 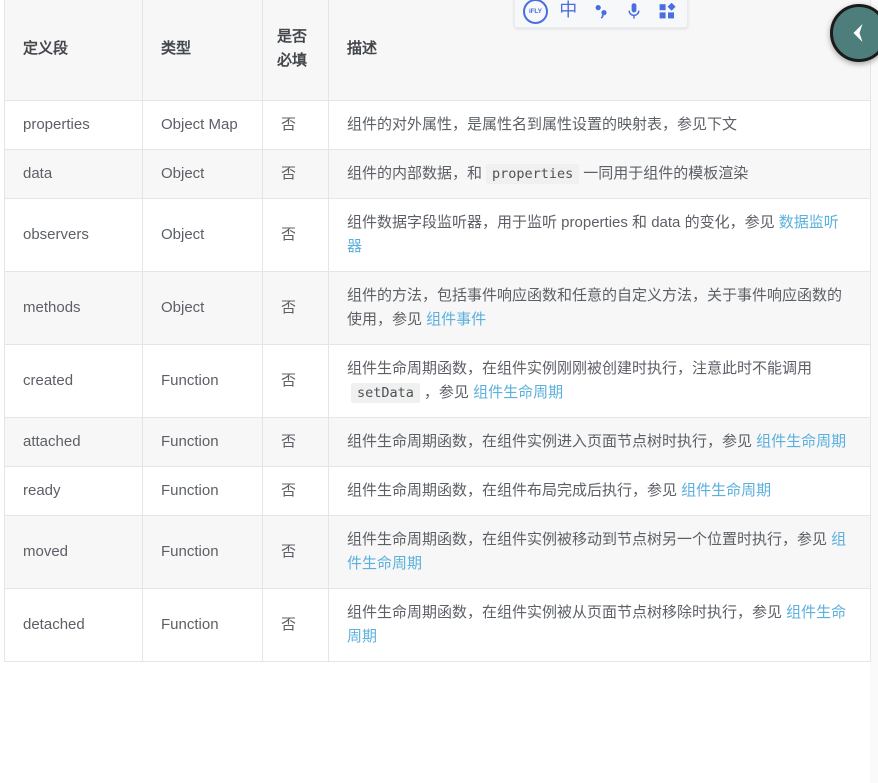 I want to click on description-text: 组件生命周期函数，在组件实例被从页面节点树移除时执行，参见, so click(x=567, y=612).